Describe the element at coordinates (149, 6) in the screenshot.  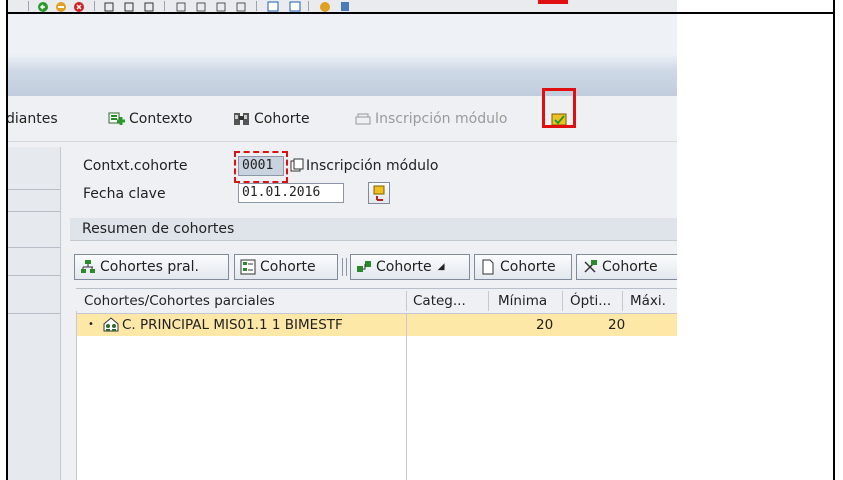
I see `find-next-icon` at that location.